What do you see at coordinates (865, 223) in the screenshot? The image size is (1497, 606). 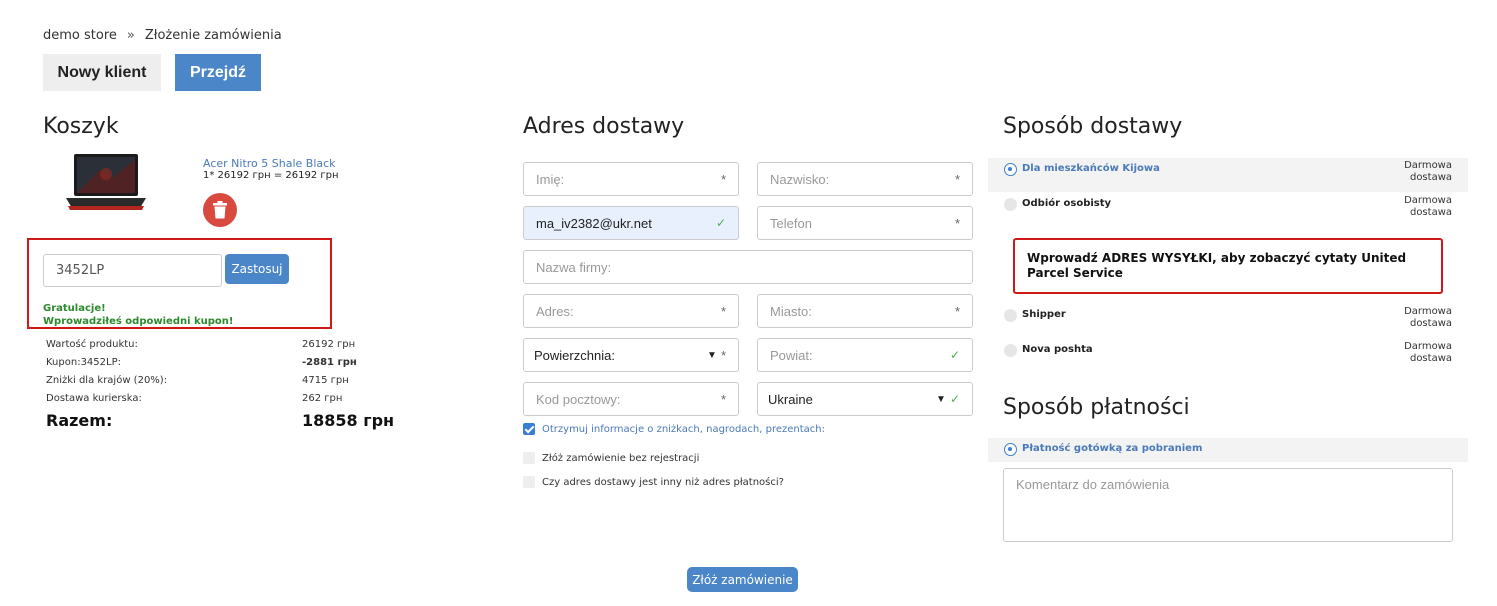 I see `phone-field: Telefon *` at bounding box center [865, 223].